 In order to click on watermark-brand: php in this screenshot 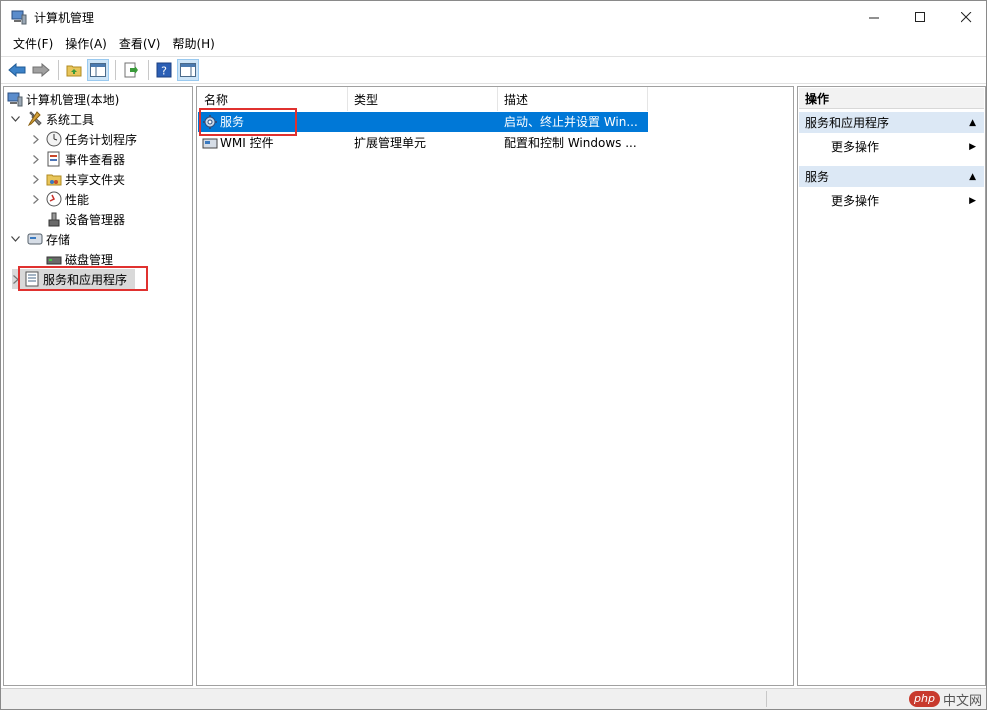, I will do `click(924, 699)`.